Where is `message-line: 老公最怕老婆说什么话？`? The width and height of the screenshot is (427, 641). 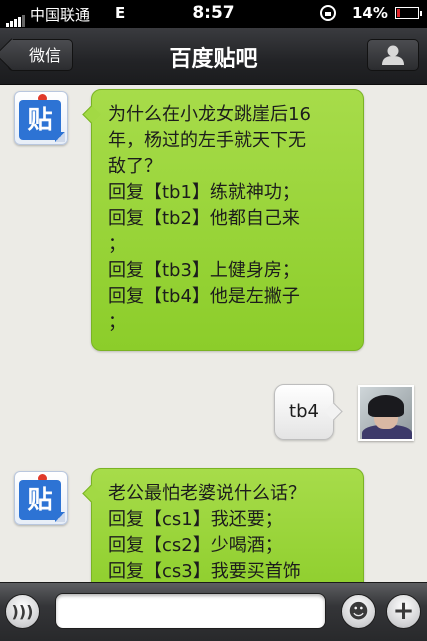 message-line: 老公最怕老婆说什么话？ is located at coordinates (207, 493).